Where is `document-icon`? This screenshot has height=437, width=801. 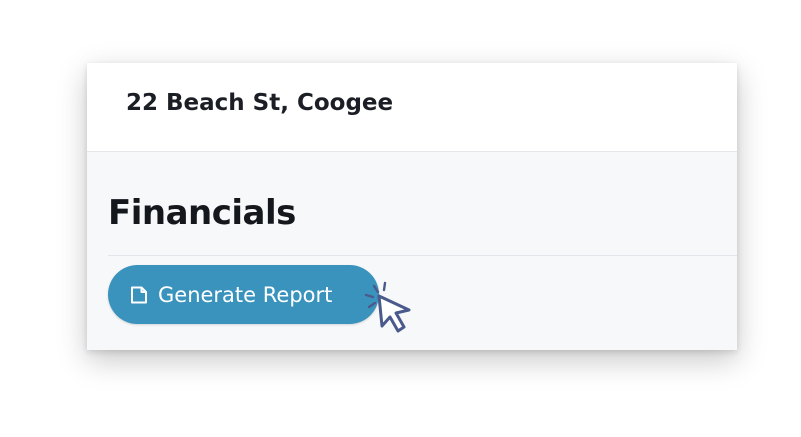 document-icon is located at coordinates (139, 295).